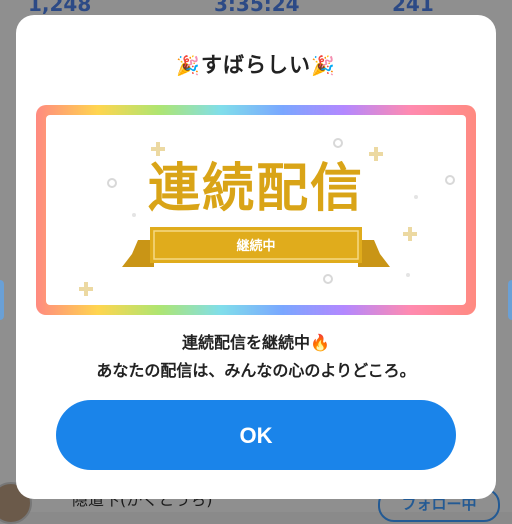 Image resolution: width=512 pixels, height=524 pixels. Describe the element at coordinates (320, 342) in the screenshot. I see `fire-icon: 🔥` at that location.